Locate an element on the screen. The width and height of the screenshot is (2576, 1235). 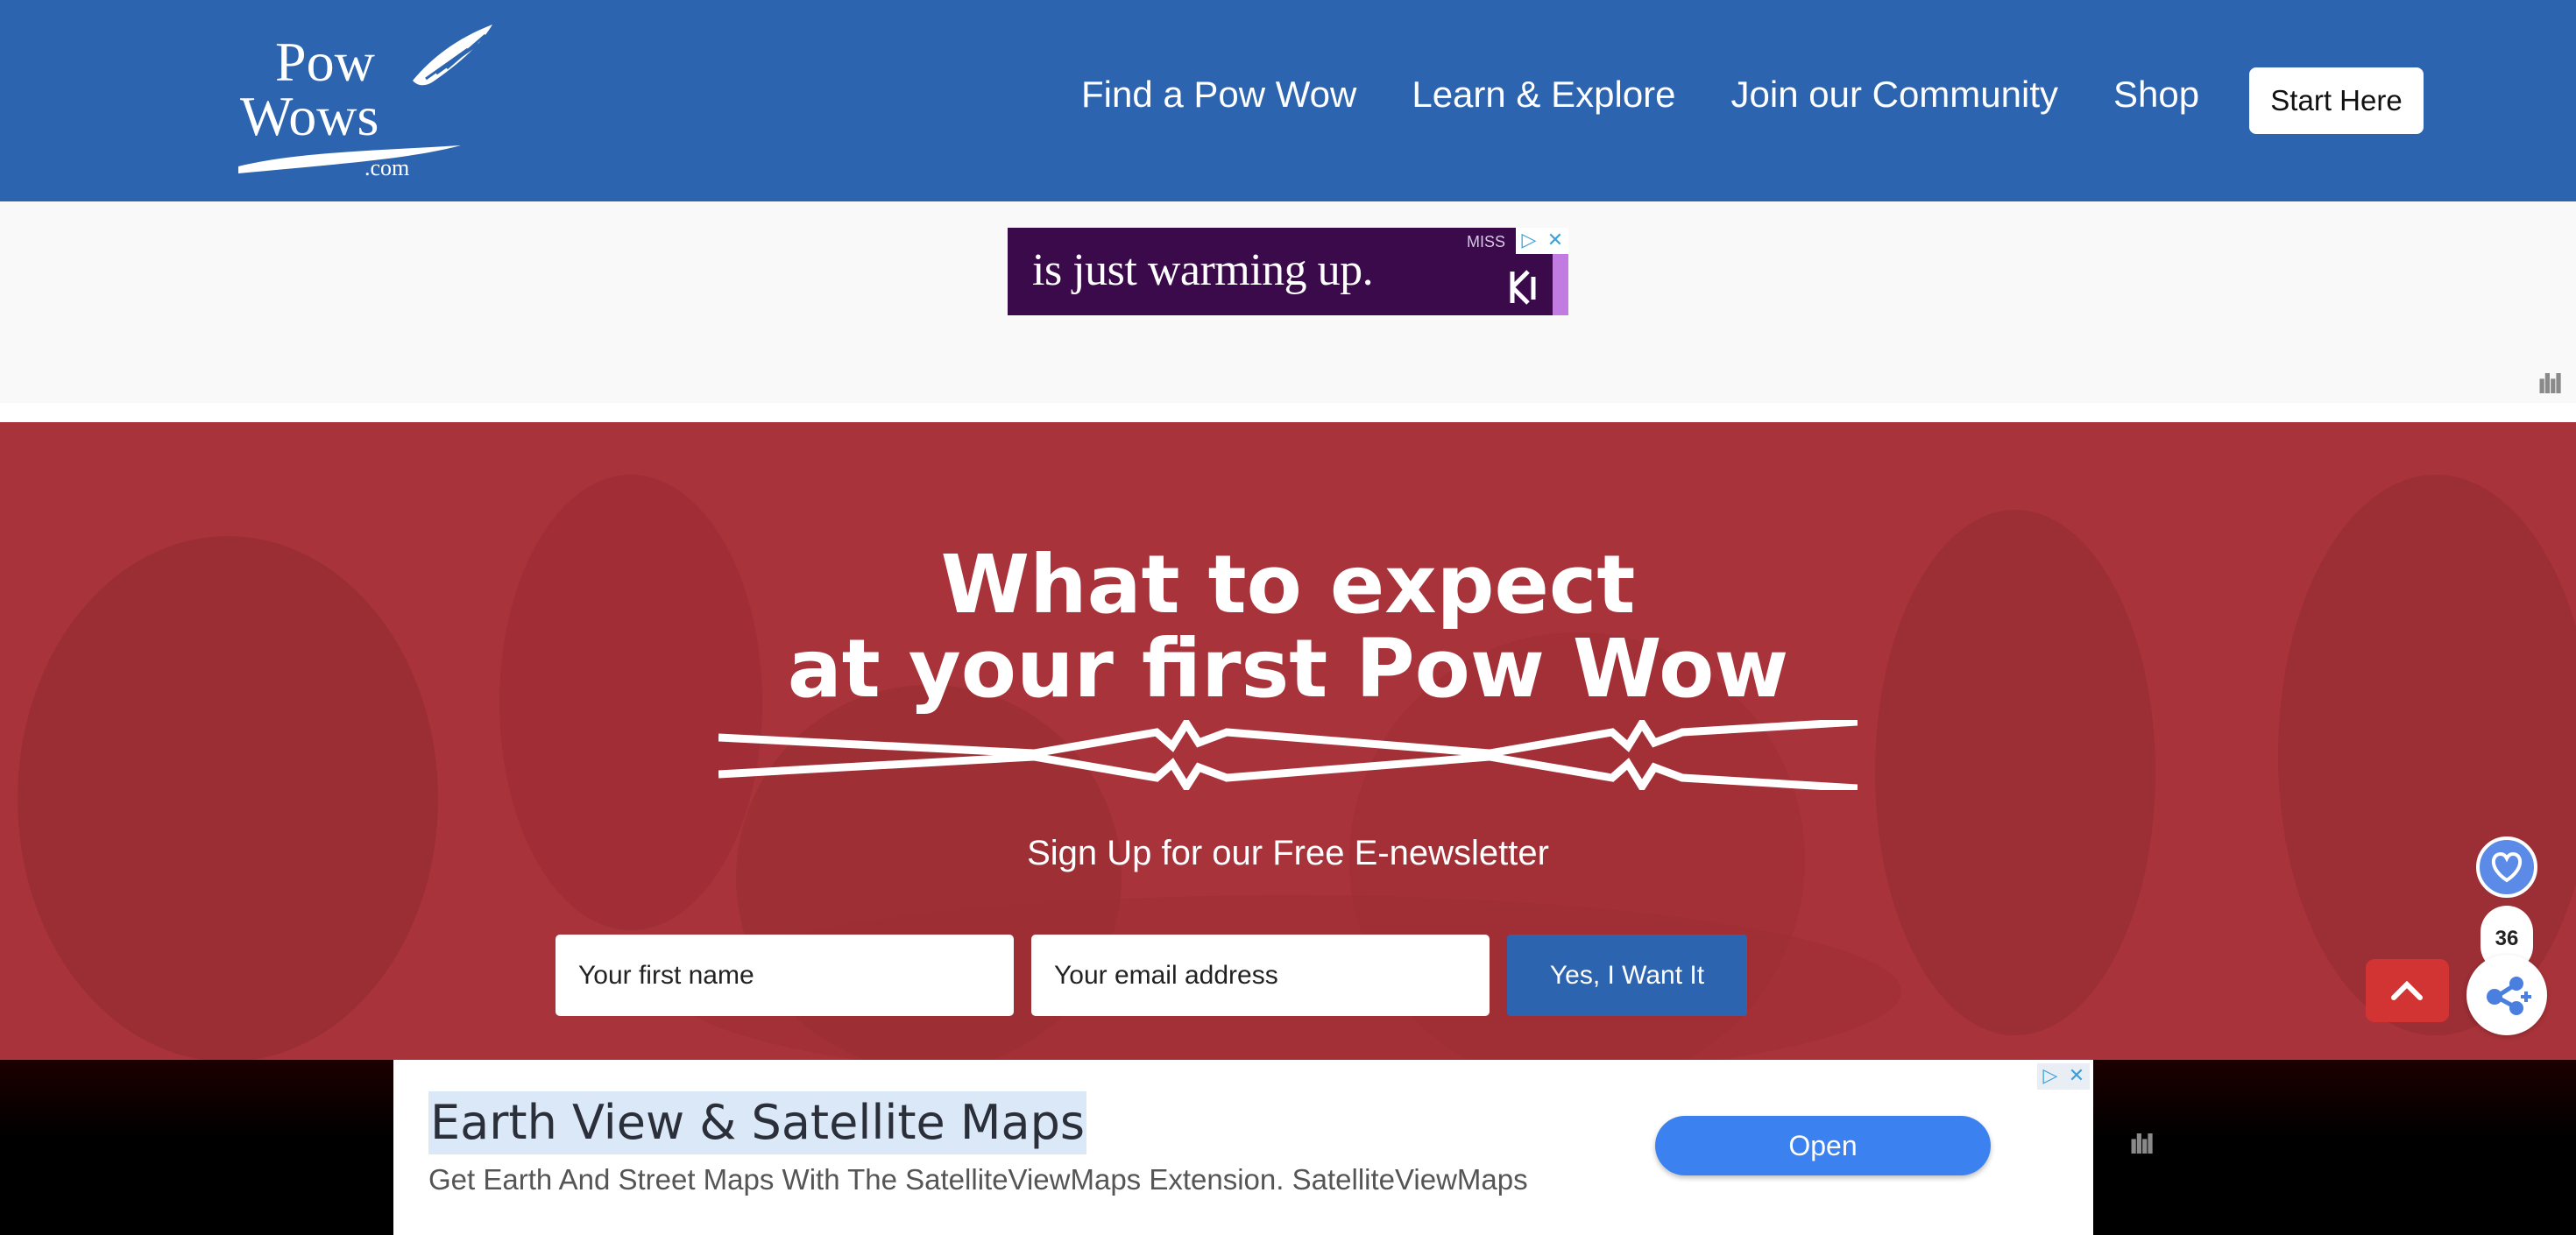
ad-headline: Earth View & Satellite Maps is located at coordinates (757, 1122).